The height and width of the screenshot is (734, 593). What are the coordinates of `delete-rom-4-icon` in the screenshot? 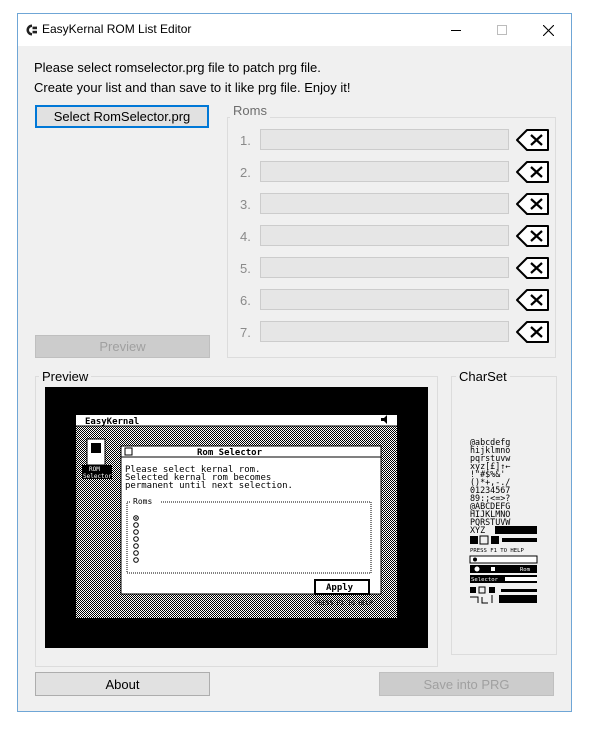 It's located at (533, 236).